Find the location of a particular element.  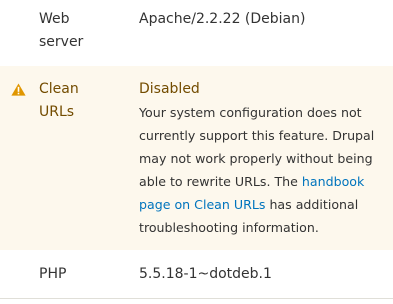

status-value: Disabled is located at coordinates (169, 89).